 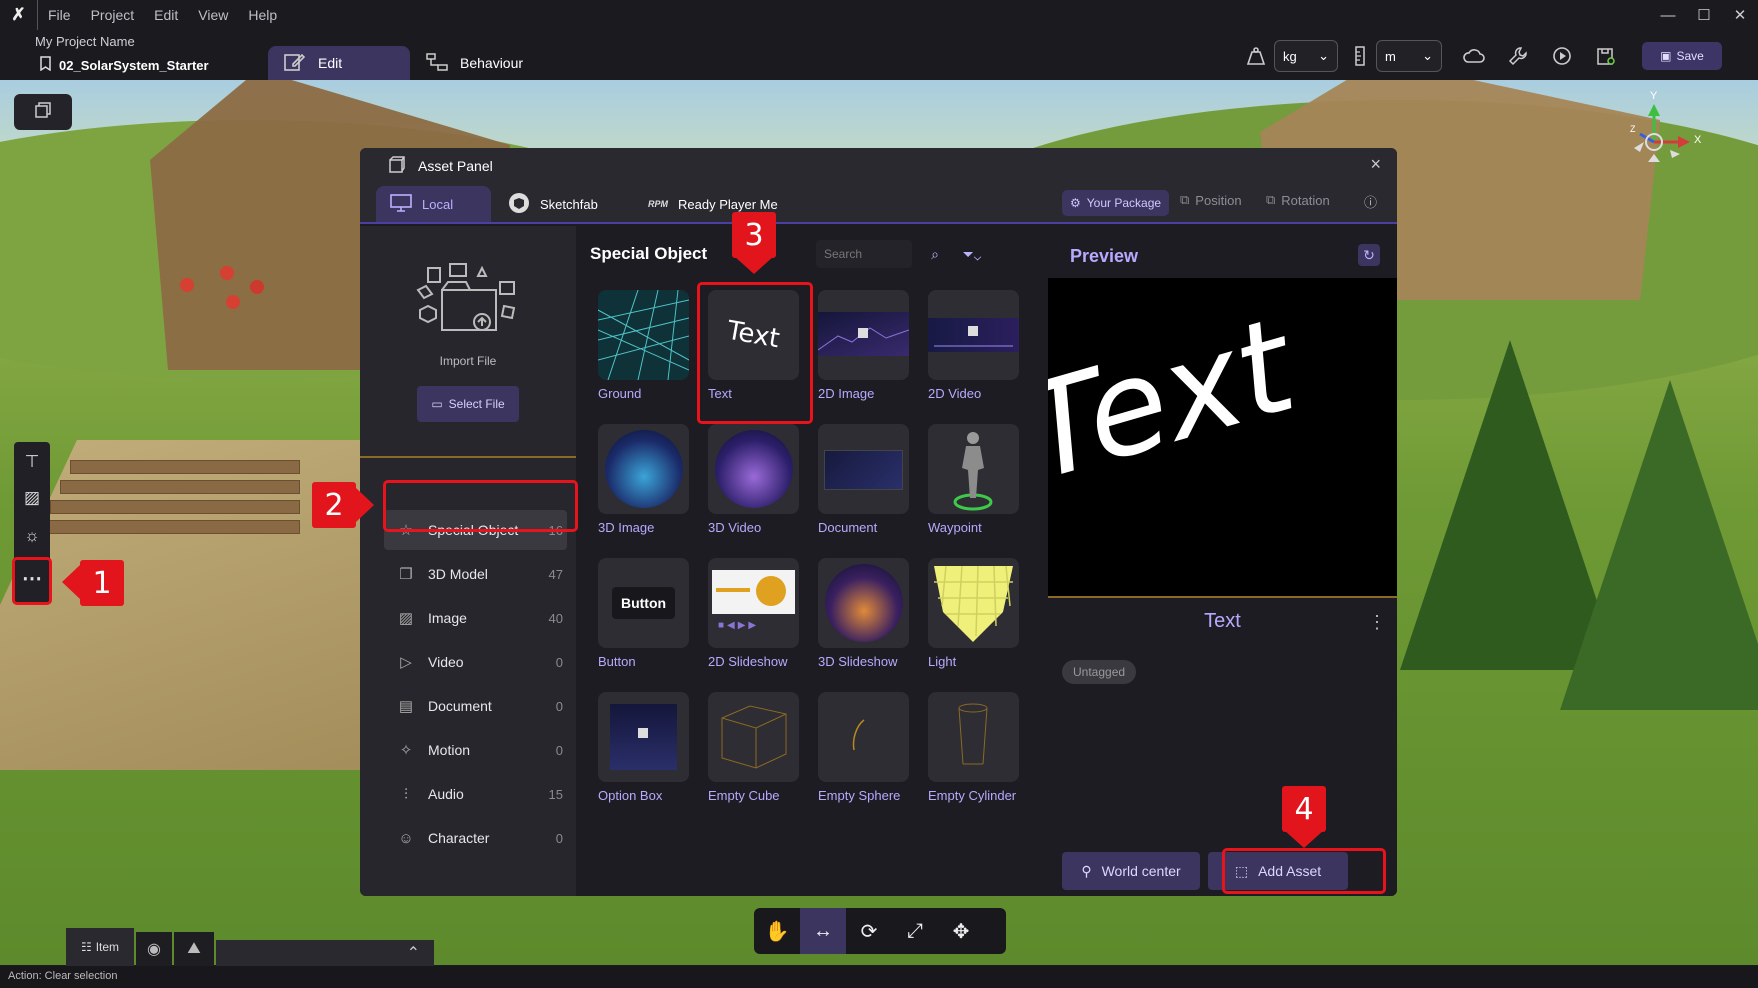 What do you see at coordinates (475, 838) in the screenshot?
I see `category-character: ☺ Character 0` at bounding box center [475, 838].